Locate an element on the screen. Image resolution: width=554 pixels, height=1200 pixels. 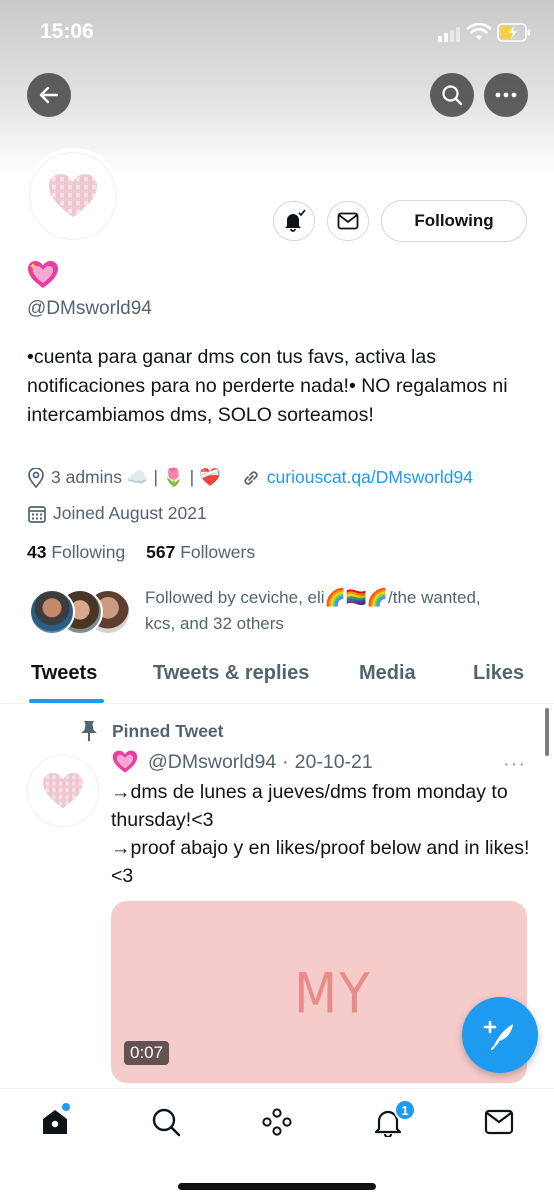
bottom-navigation: 1 is located at coordinates (277, 1144).